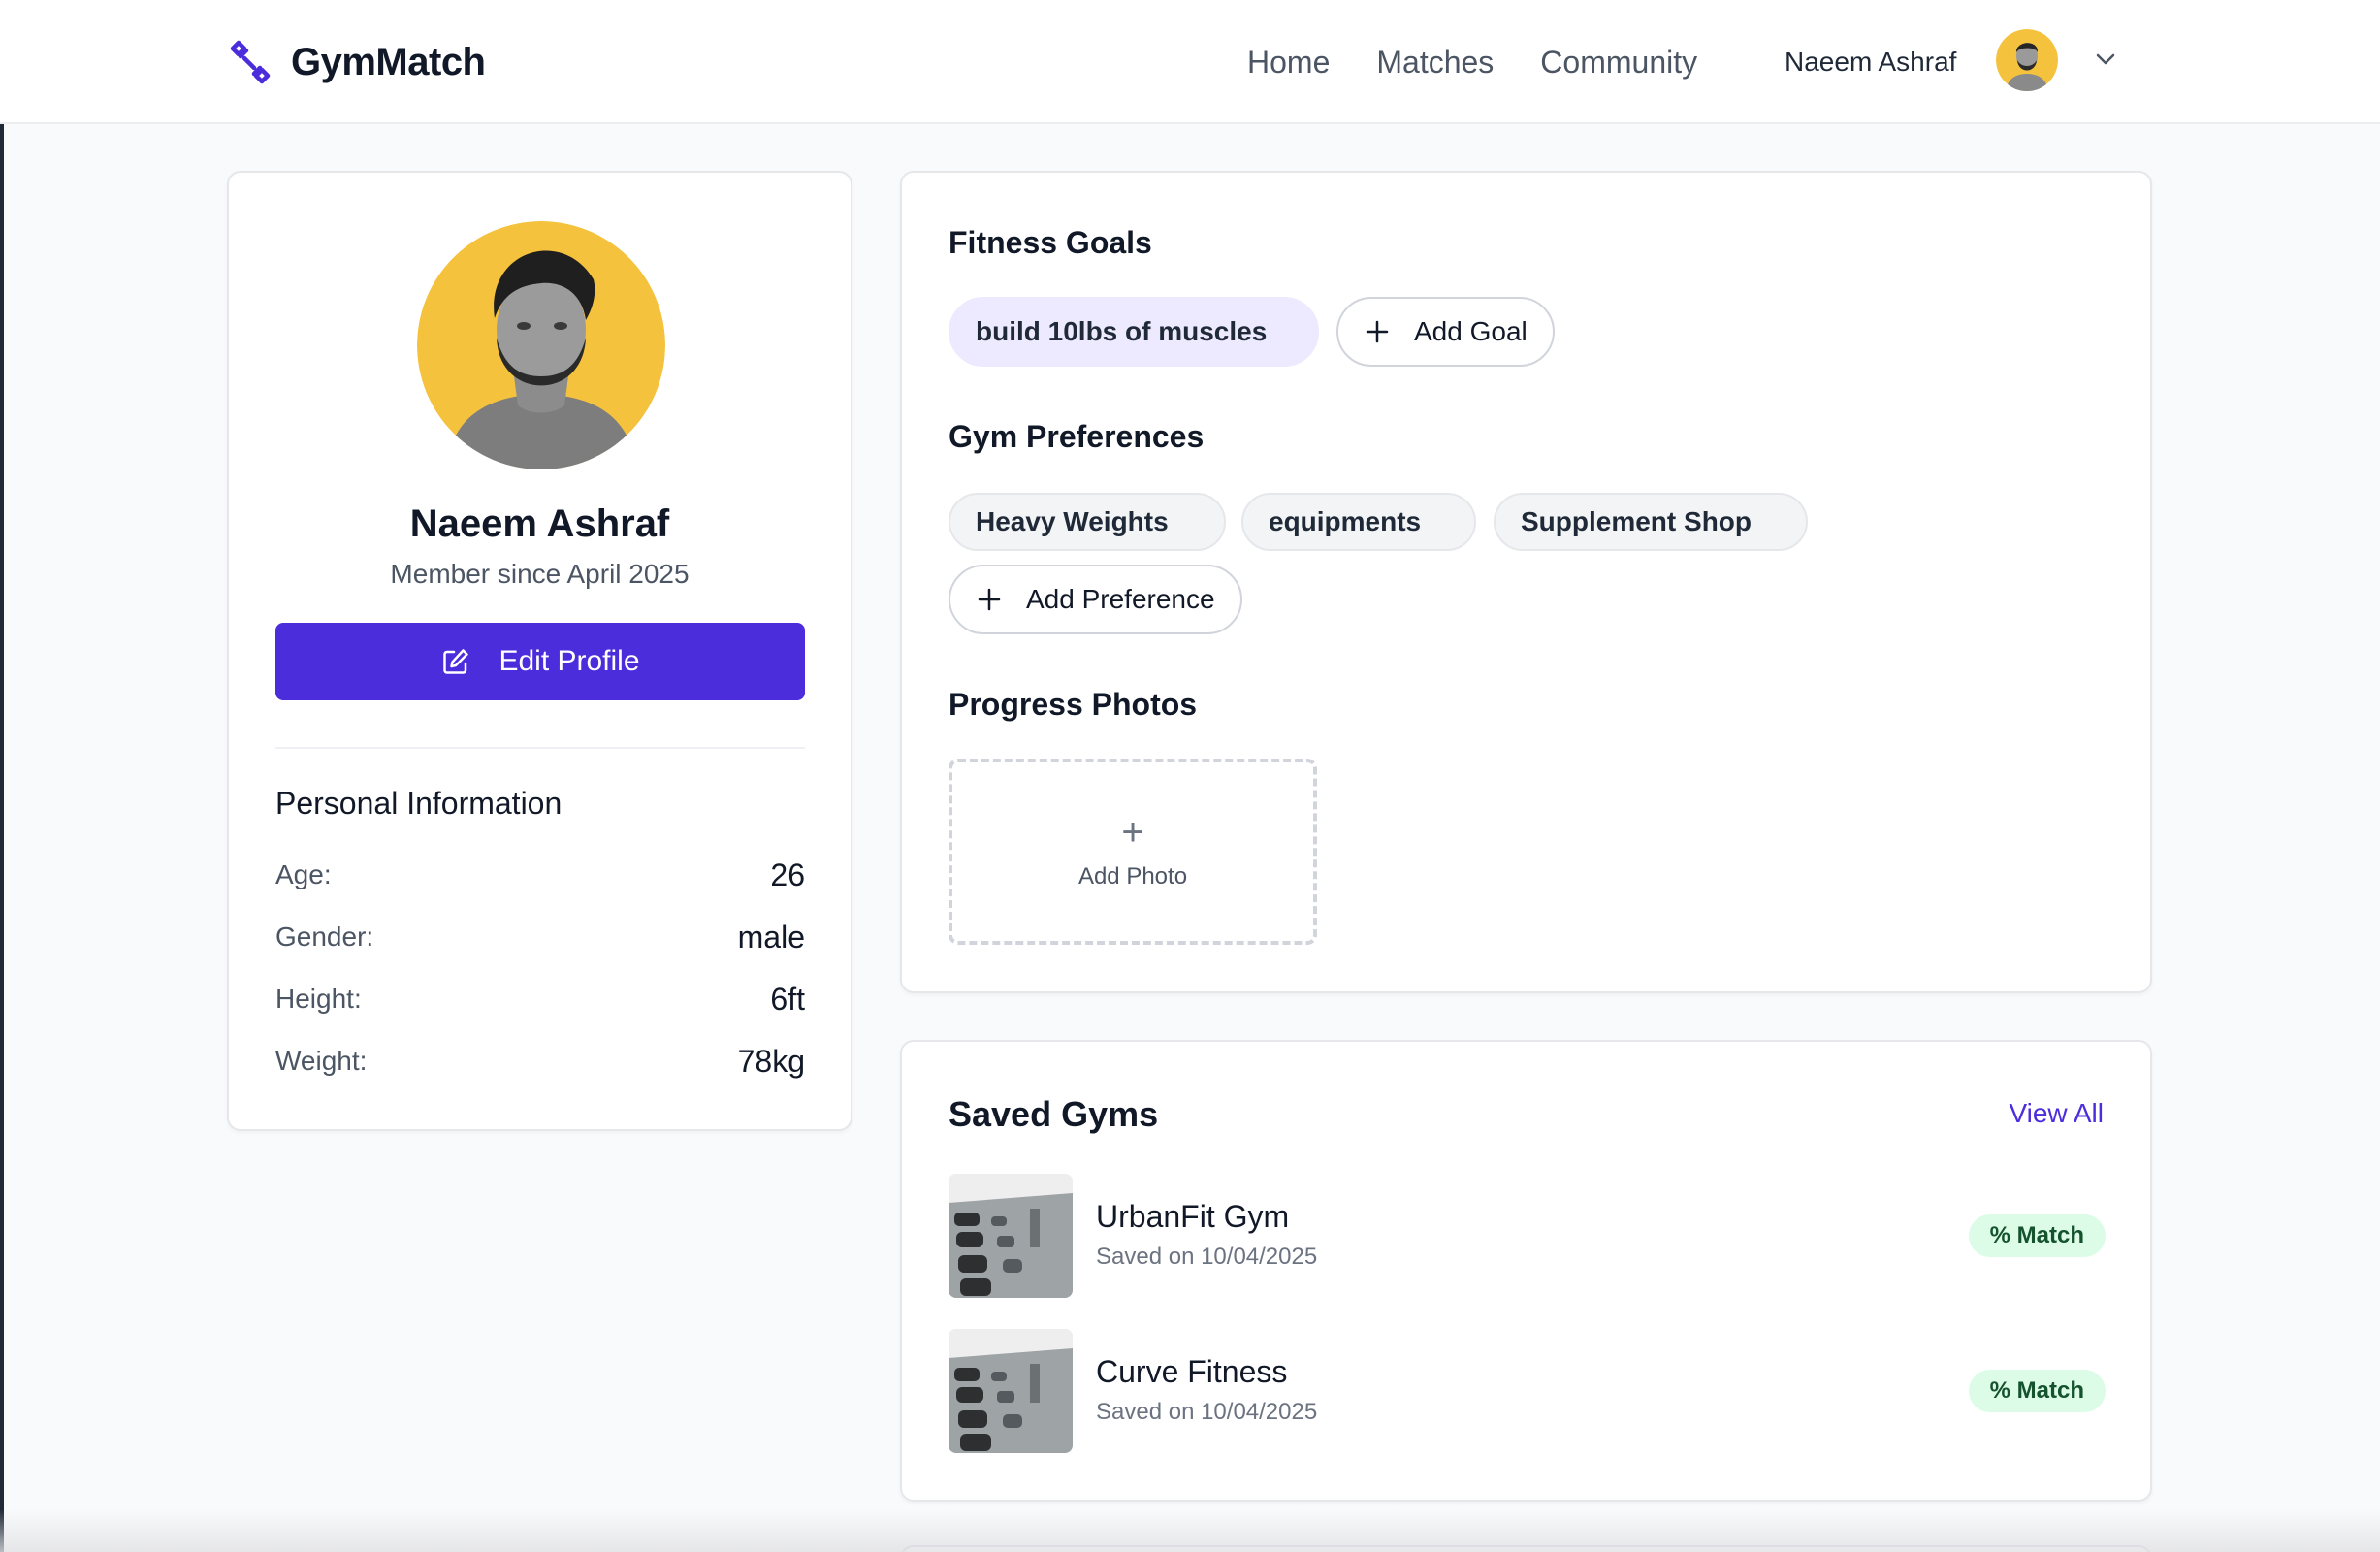 The image size is (2380, 1552). What do you see at coordinates (1120, 599) in the screenshot?
I see `add-preference-label: Add Preference` at bounding box center [1120, 599].